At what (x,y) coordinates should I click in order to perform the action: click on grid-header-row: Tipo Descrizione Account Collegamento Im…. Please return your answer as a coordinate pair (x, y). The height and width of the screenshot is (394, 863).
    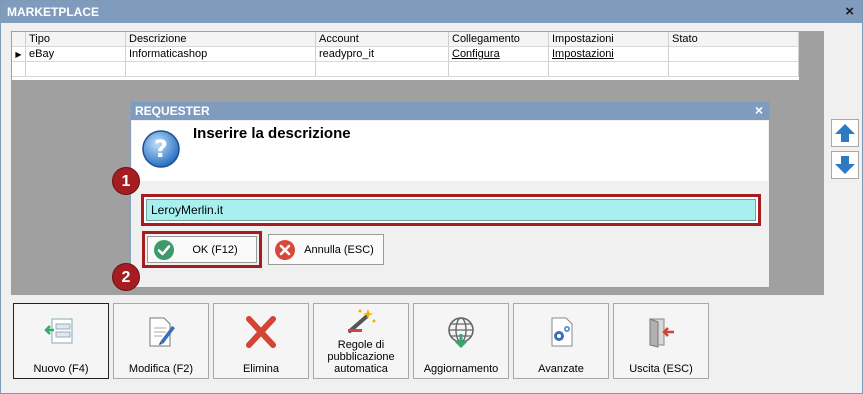
    Looking at the image, I should click on (405, 39).